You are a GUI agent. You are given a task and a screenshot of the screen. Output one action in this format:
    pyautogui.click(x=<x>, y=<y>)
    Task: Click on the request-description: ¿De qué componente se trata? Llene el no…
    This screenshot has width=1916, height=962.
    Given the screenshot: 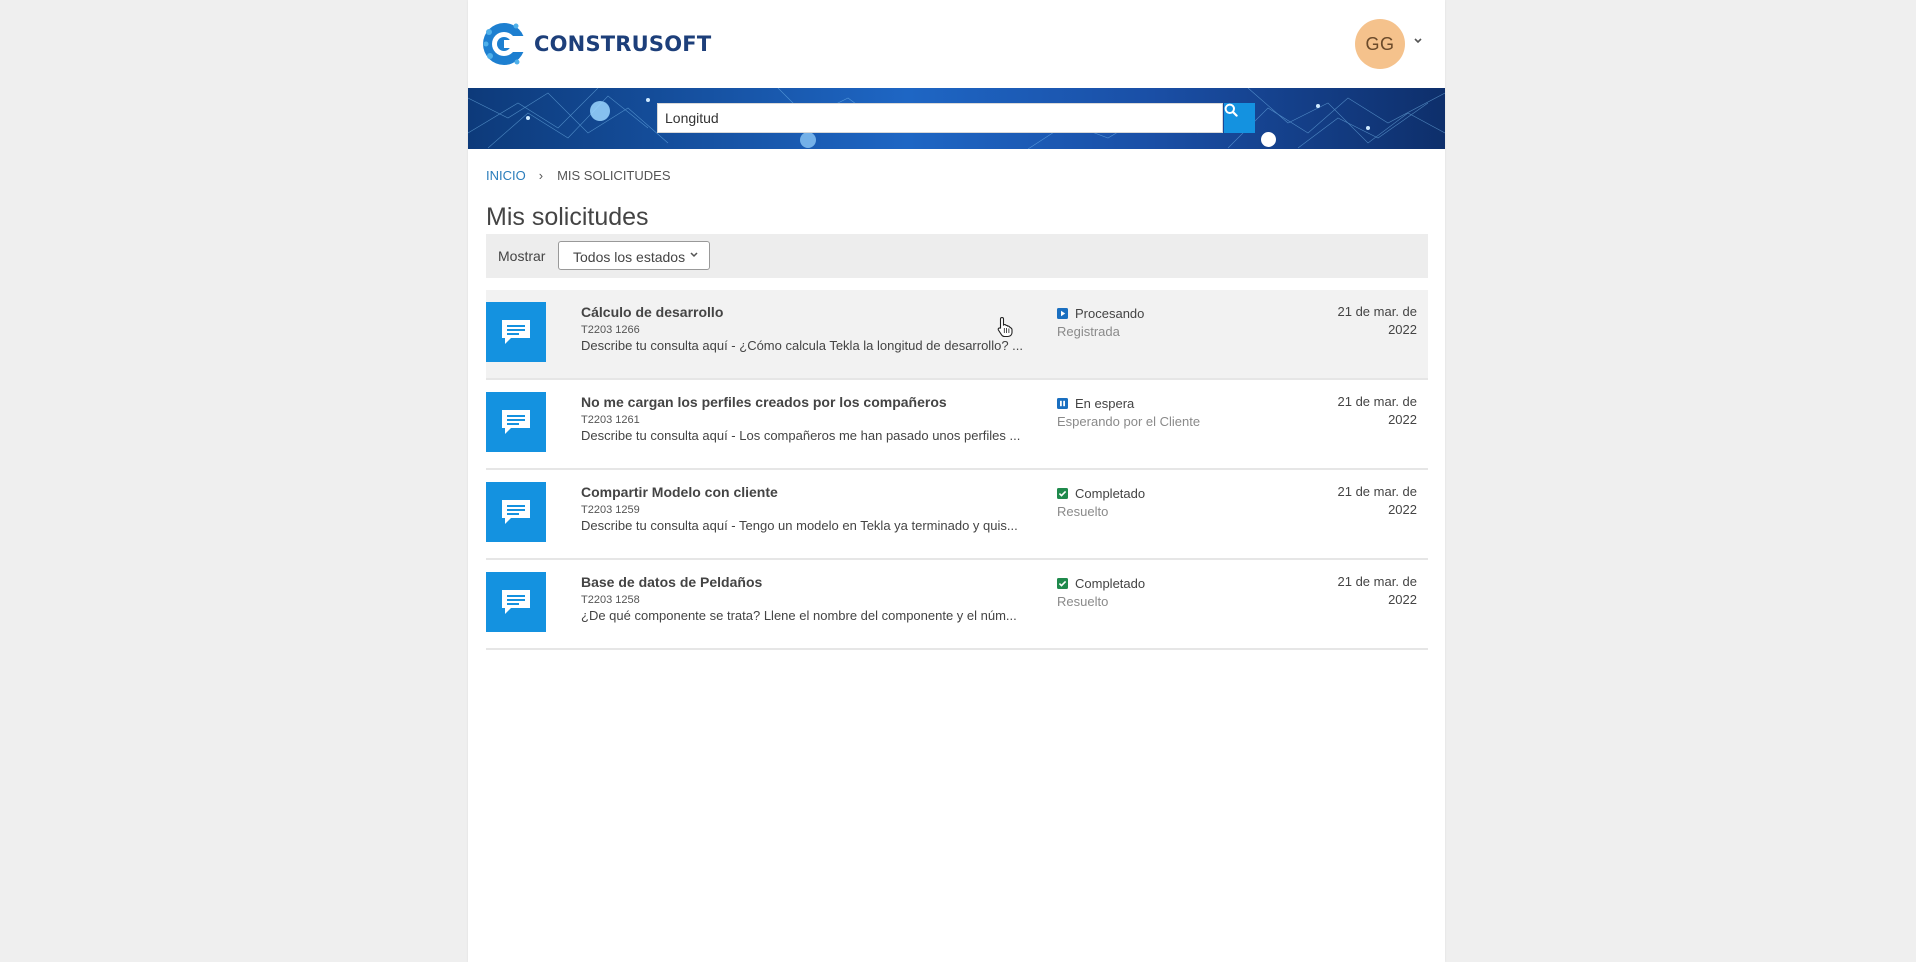 What is the action you would take?
    pyautogui.click(x=799, y=615)
    